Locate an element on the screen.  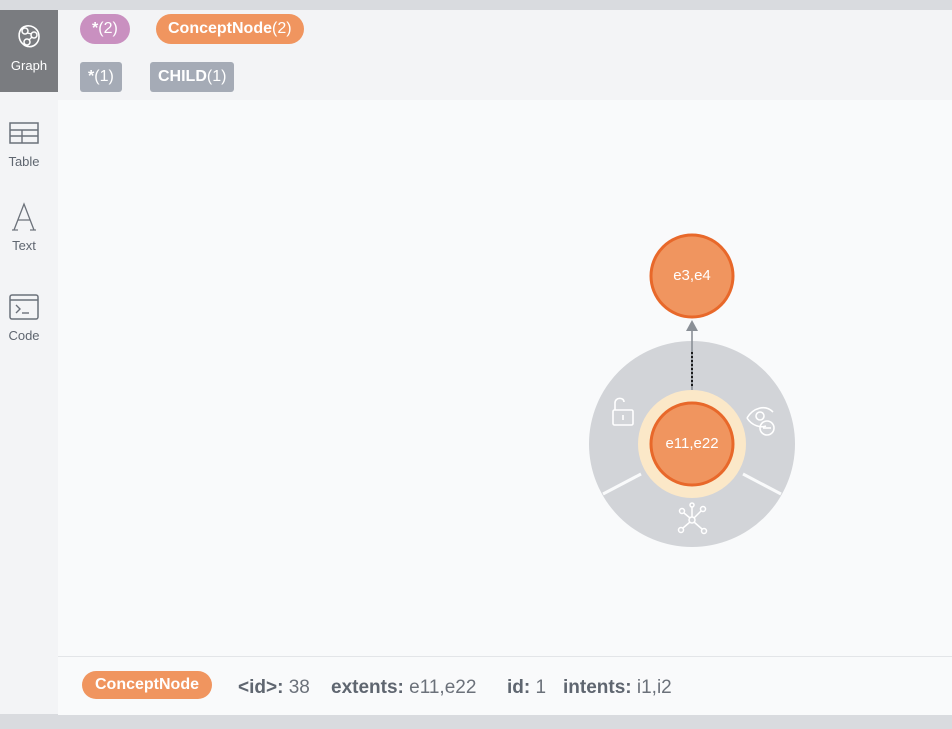
rel-type-tag-all: *(1) is located at coordinates (101, 77).